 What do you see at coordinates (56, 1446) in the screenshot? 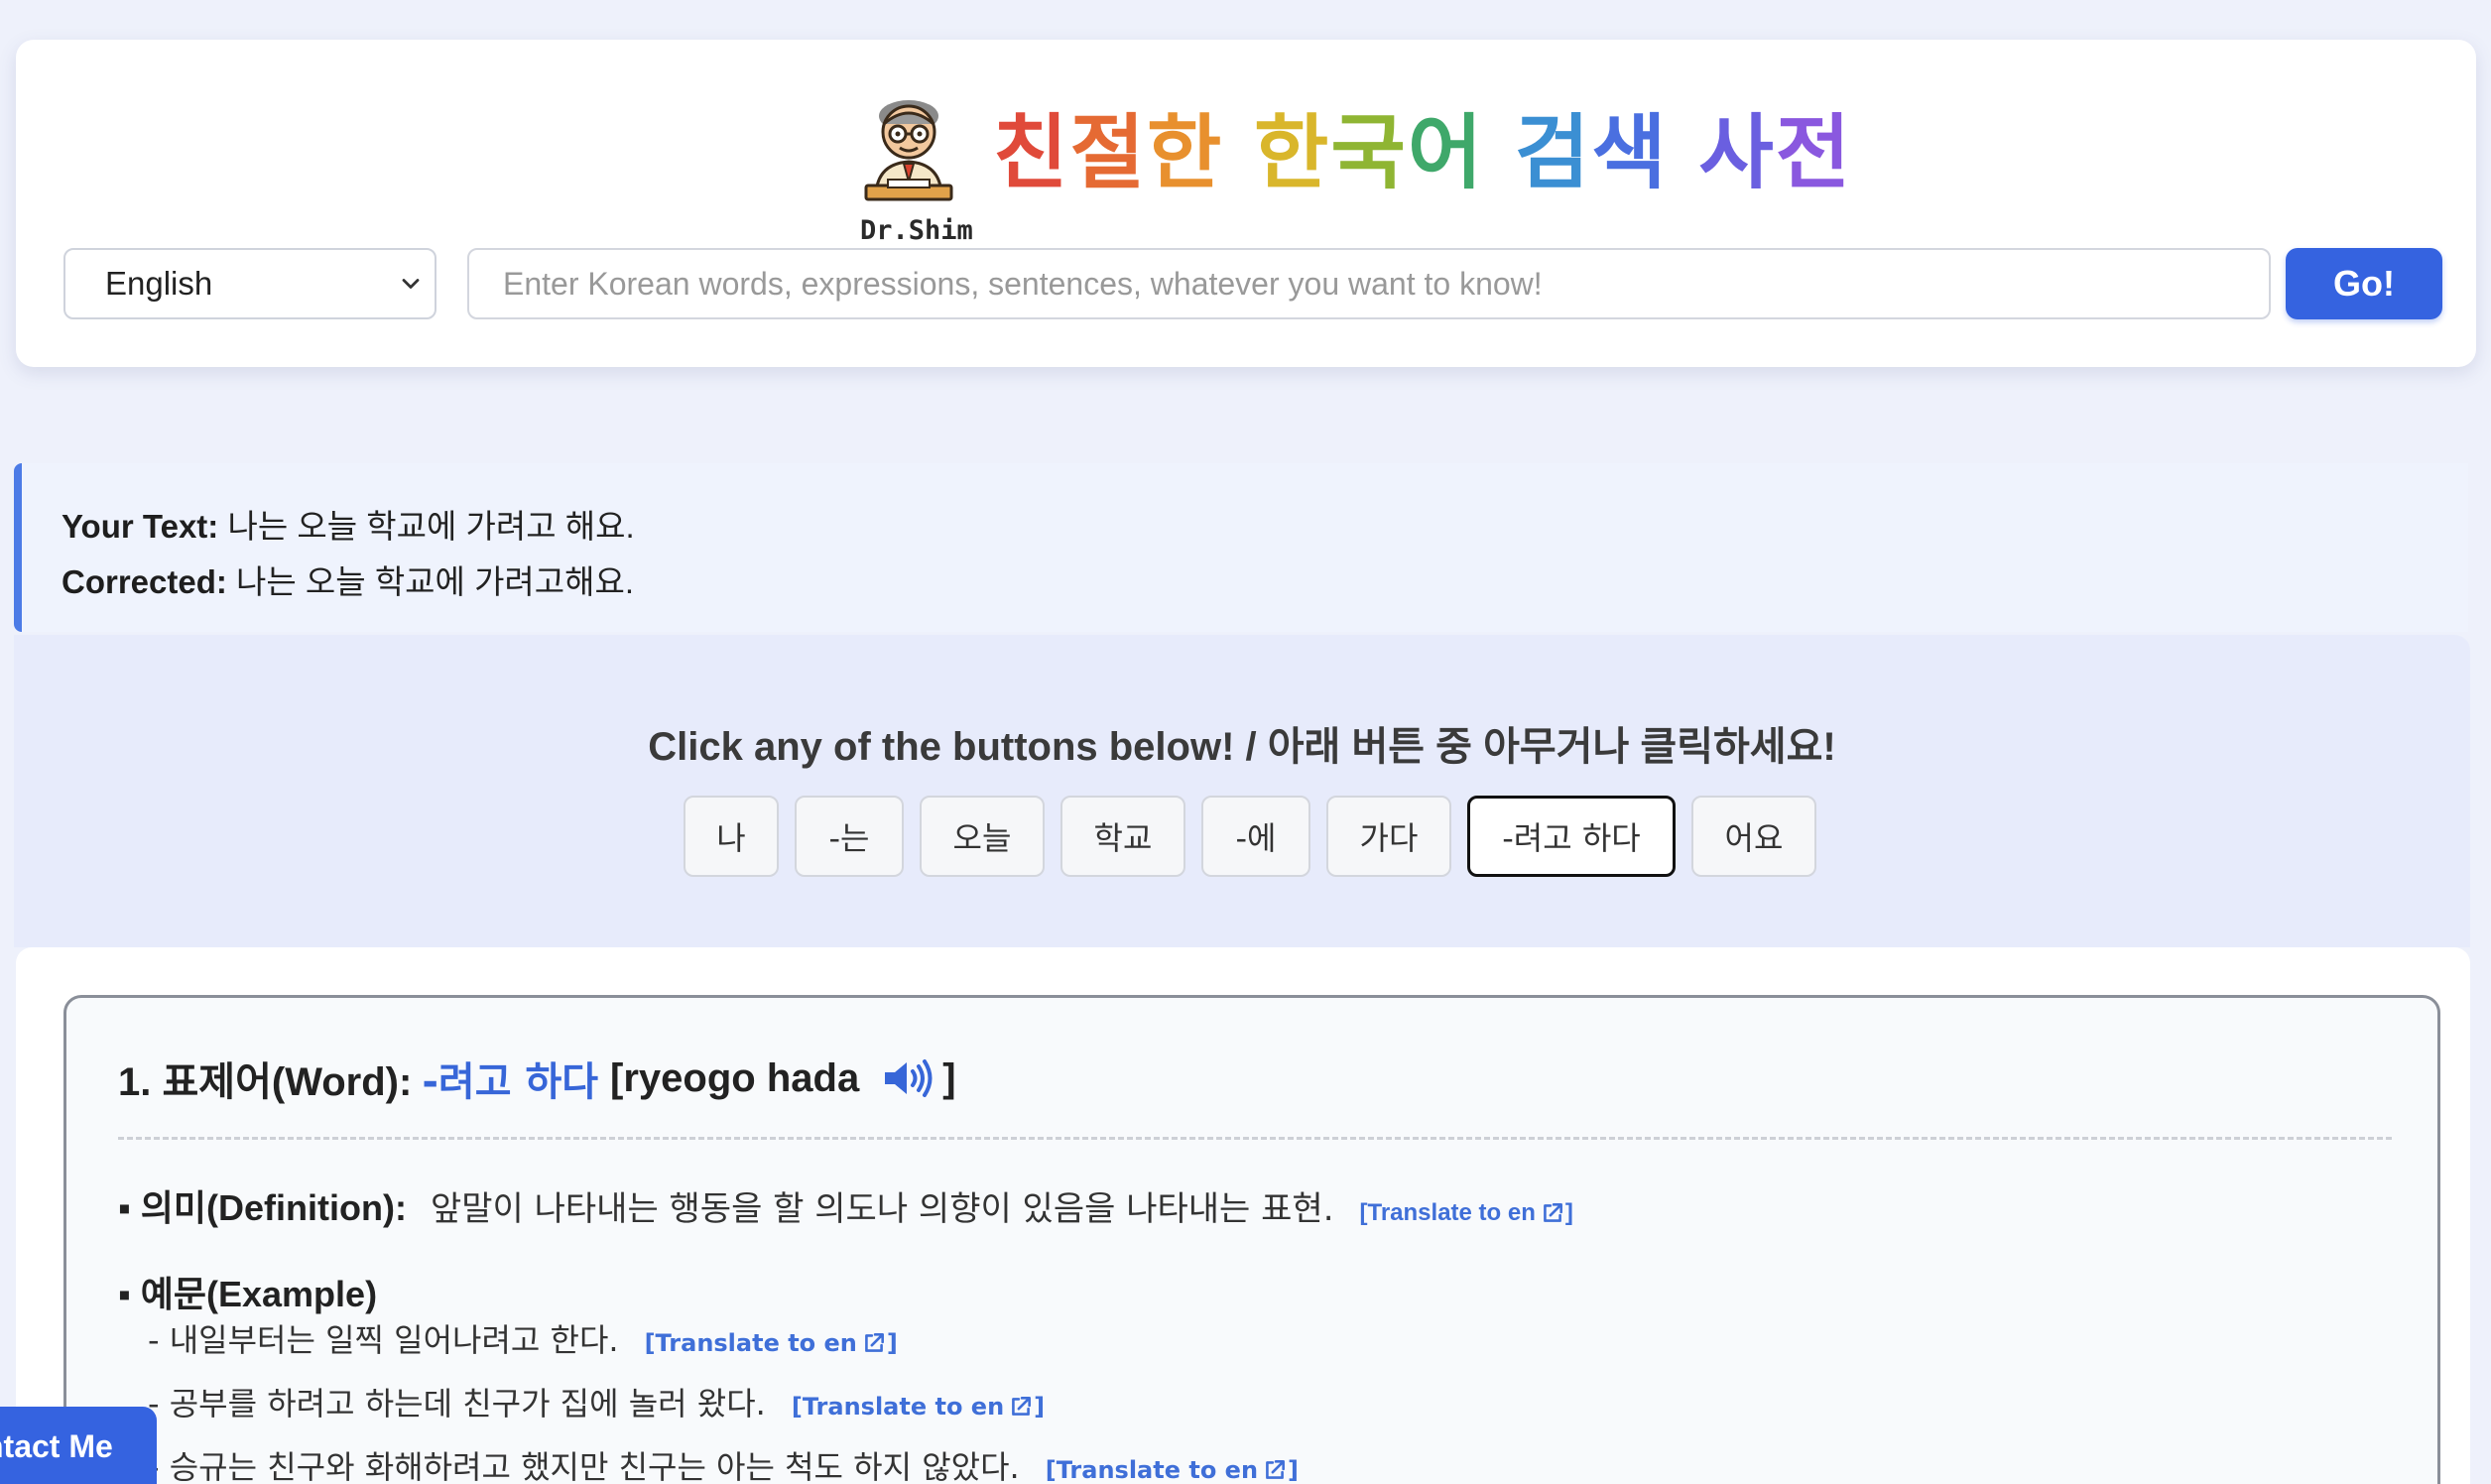
I see `contact-me-label: ntact Me` at bounding box center [56, 1446].